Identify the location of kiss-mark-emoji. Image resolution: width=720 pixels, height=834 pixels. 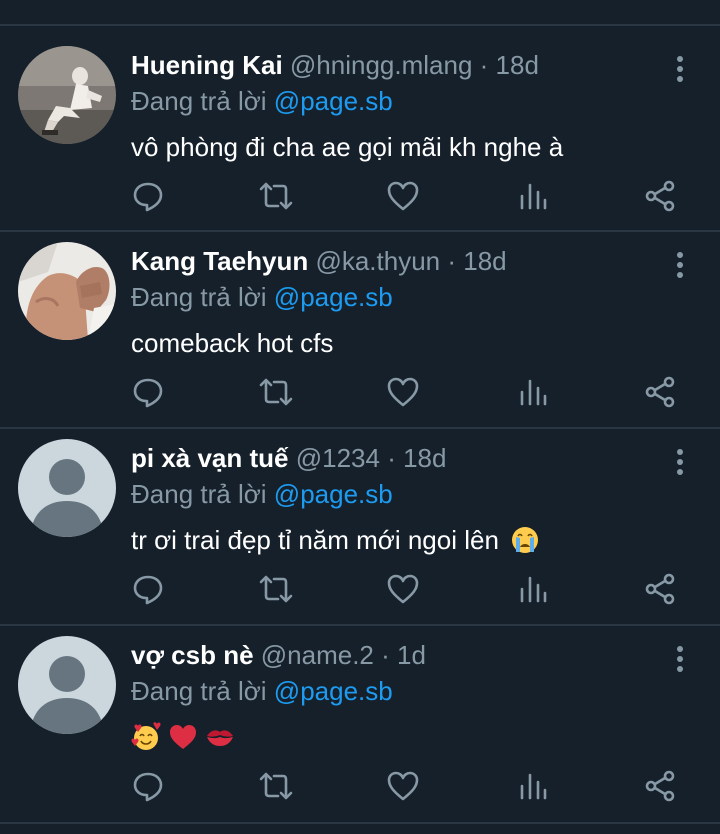
(220, 738).